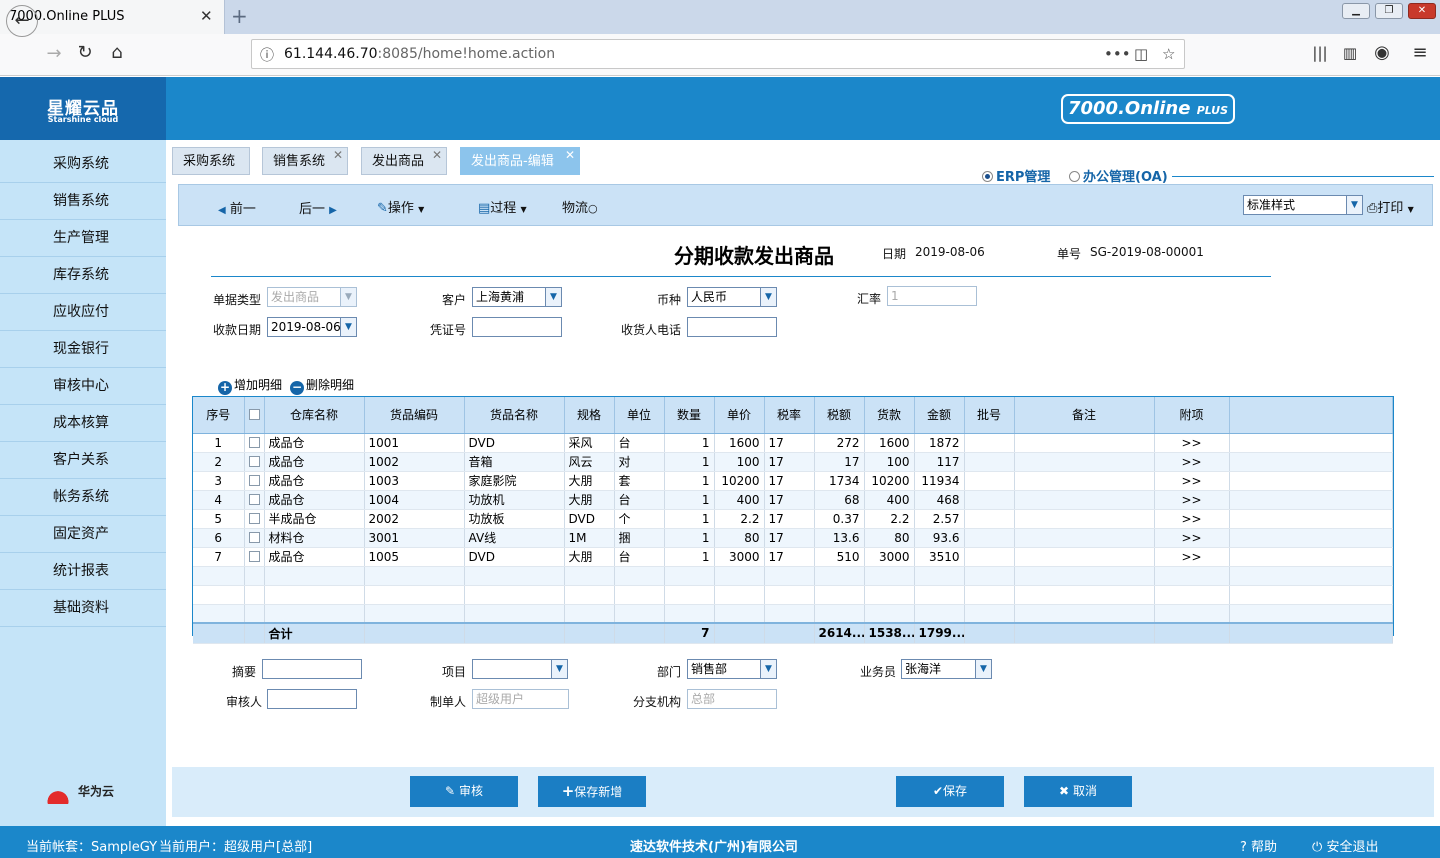 This screenshot has height=858, width=1440. I want to click on cell: 1M, so click(589, 538).